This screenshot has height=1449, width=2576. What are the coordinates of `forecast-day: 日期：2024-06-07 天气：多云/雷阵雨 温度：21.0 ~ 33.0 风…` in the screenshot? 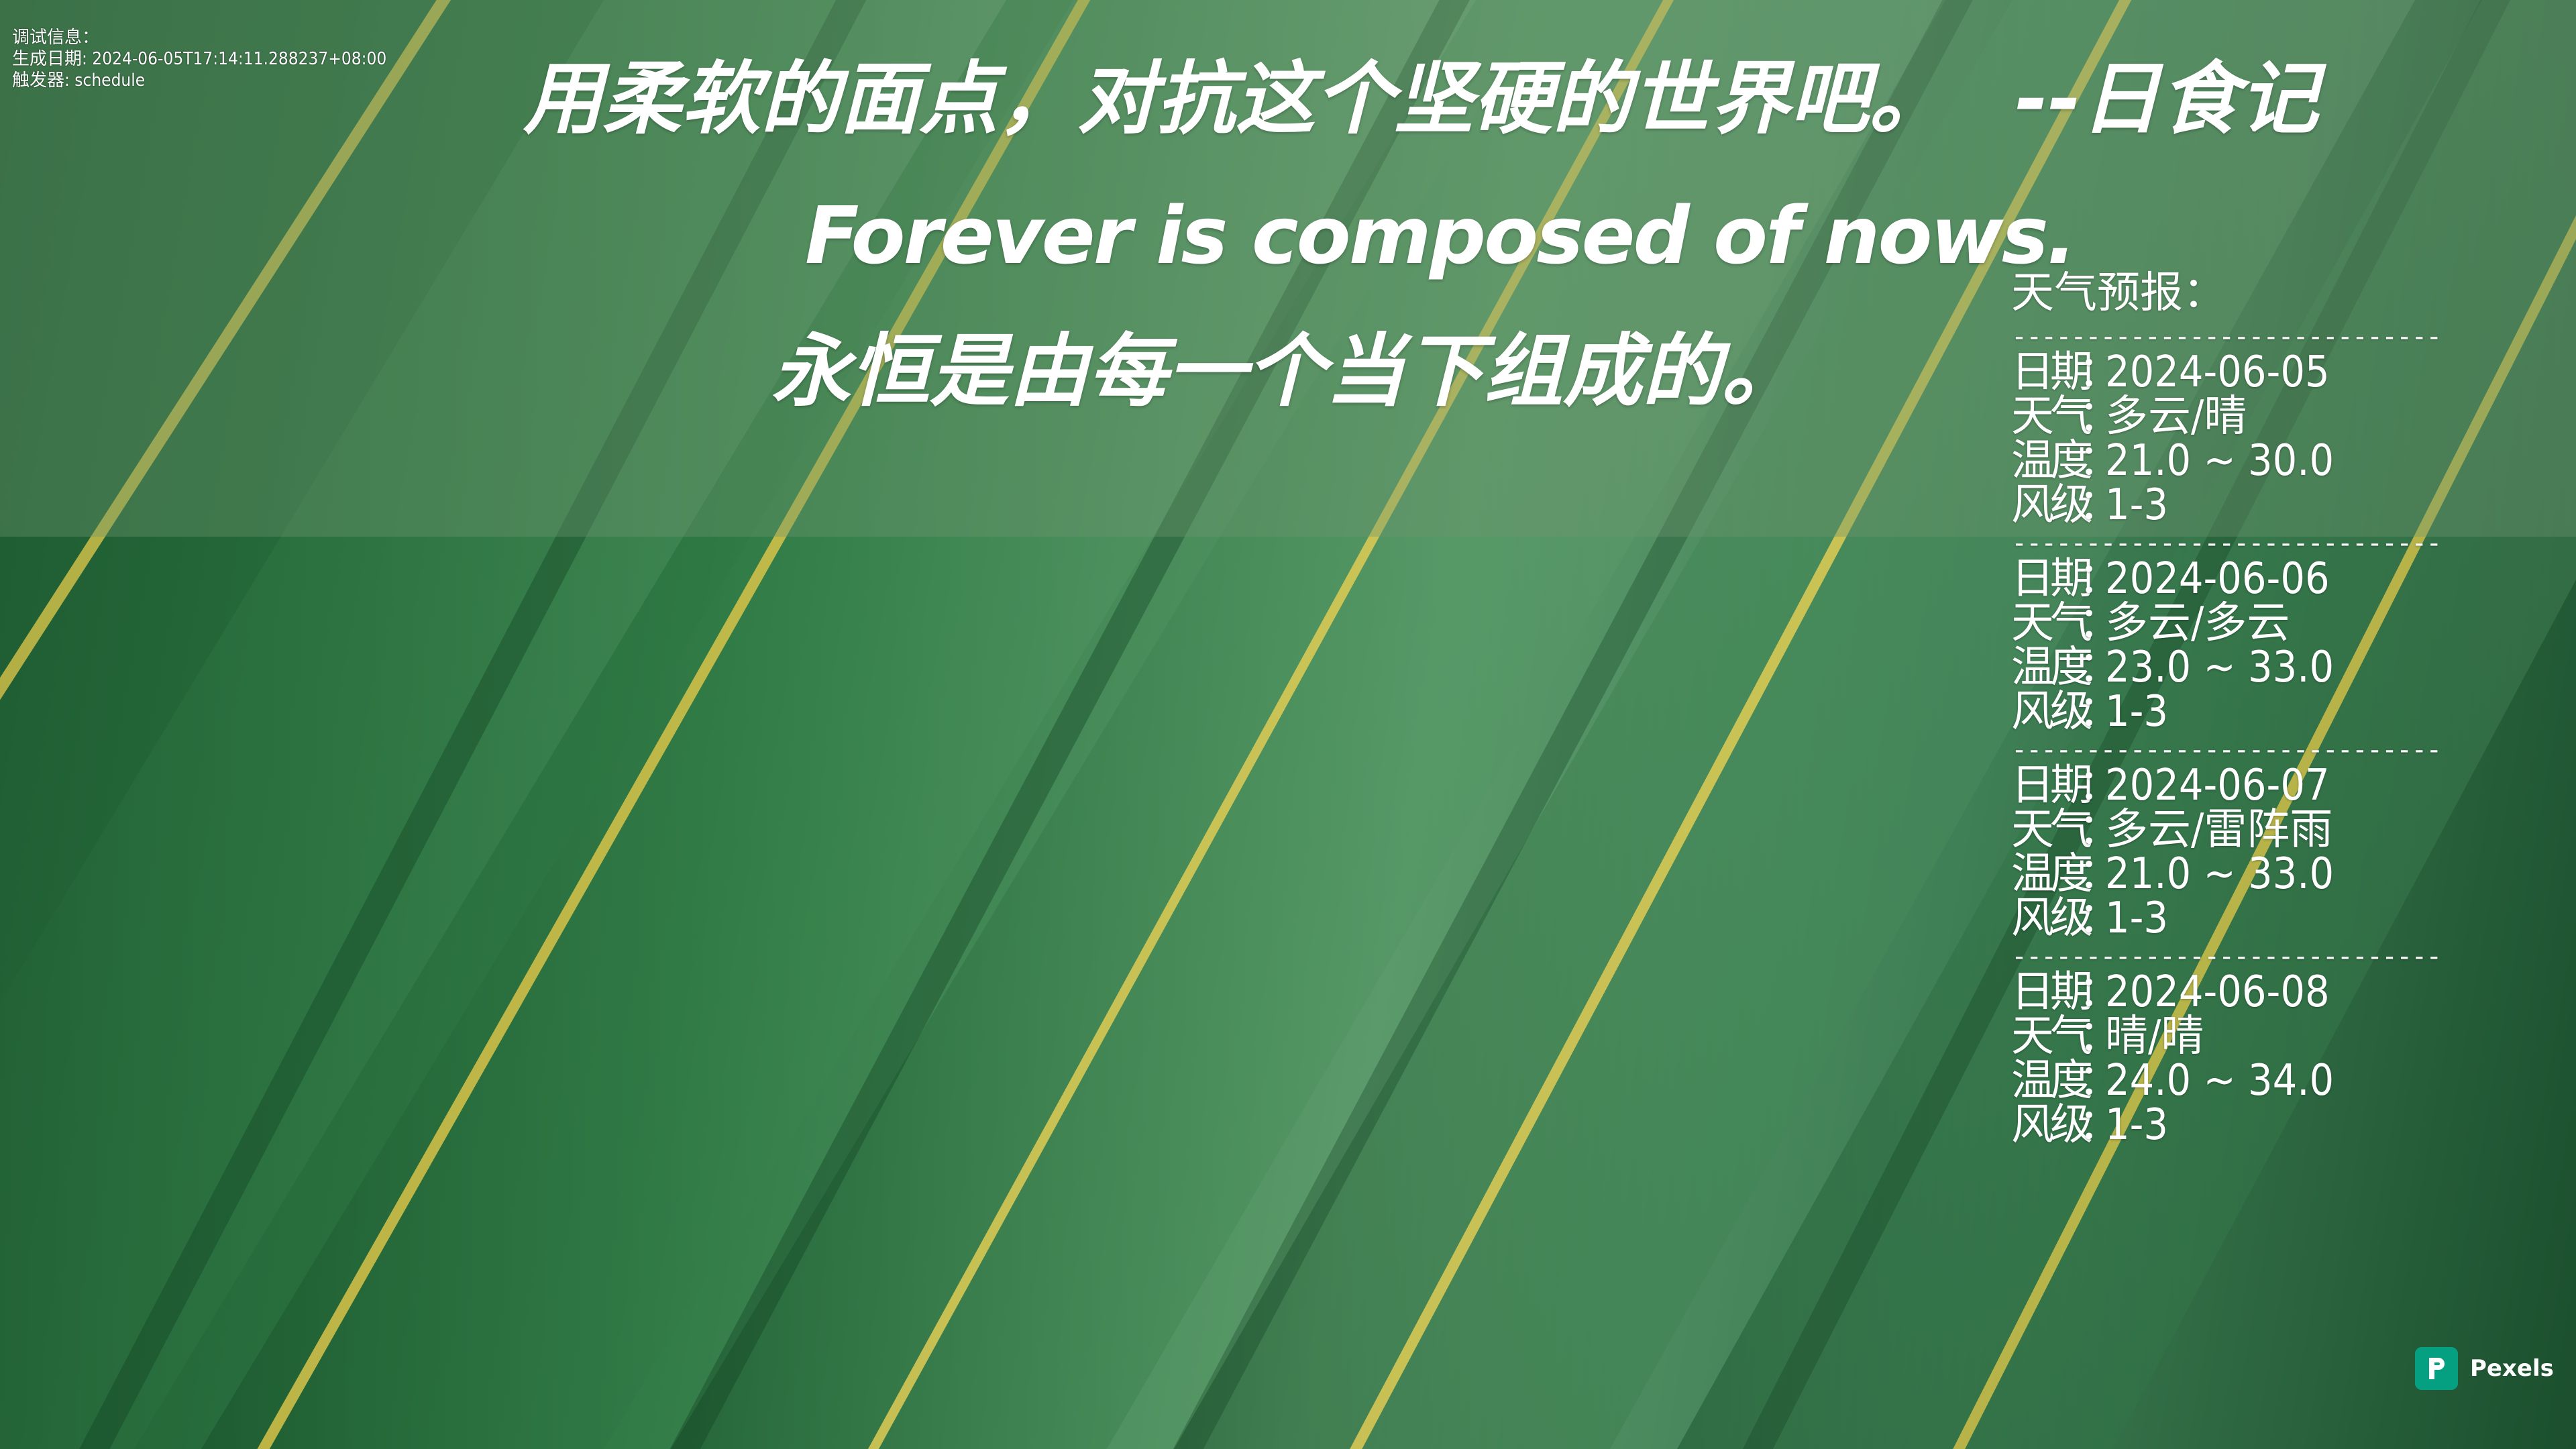 It's located at (2225, 852).